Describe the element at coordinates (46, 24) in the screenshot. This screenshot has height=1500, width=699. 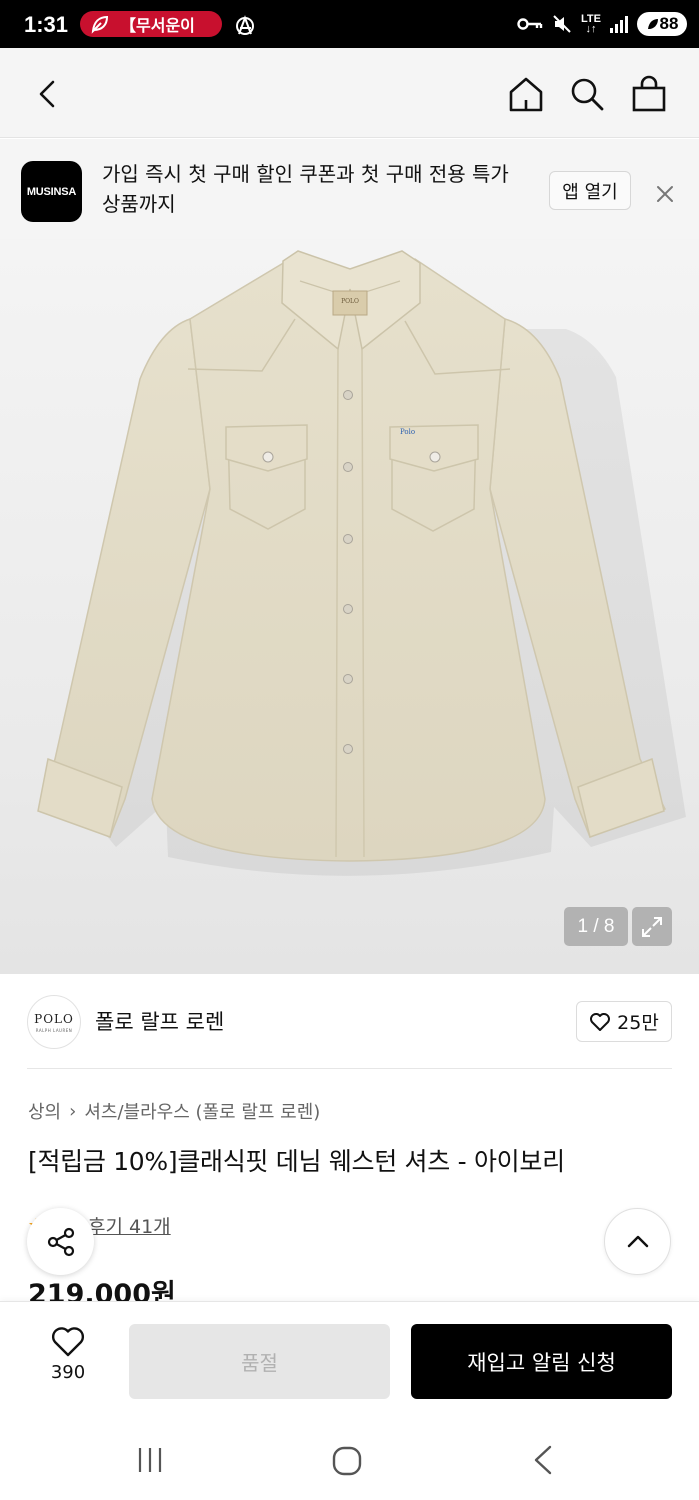
I see `status-time: 1:31` at that location.